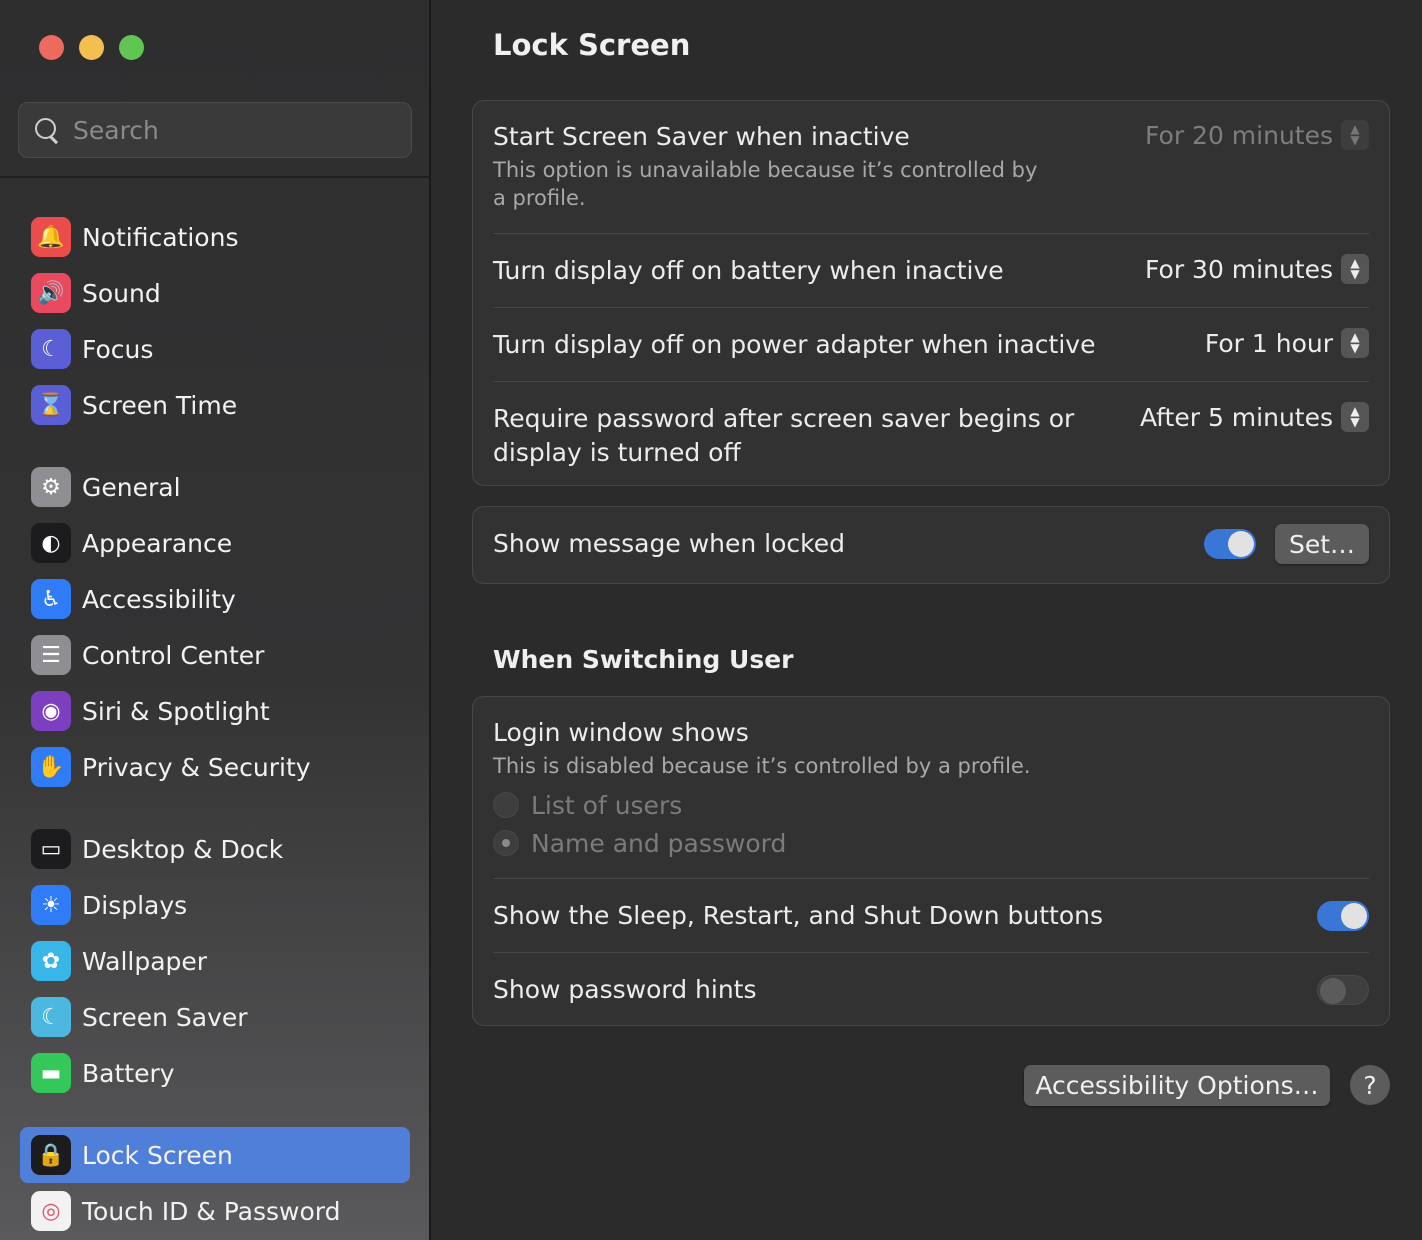 The width and height of the screenshot is (1422, 1240). Describe the element at coordinates (1343, 990) in the screenshot. I see `show-hints-toggle` at that location.